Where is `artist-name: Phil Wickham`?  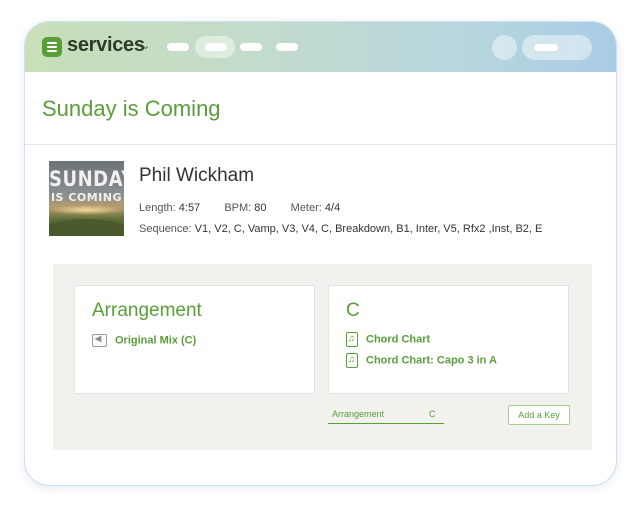
artist-name: Phil Wickham is located at coordinates (197, 175).